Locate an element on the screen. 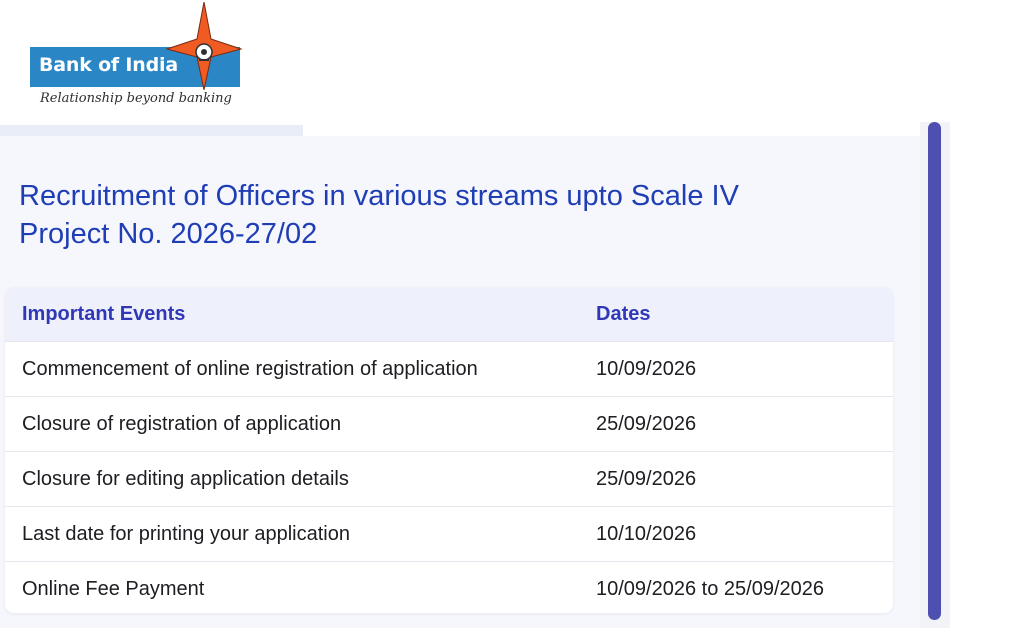  scrollbar-thumb is located at coordinates (934, 371).